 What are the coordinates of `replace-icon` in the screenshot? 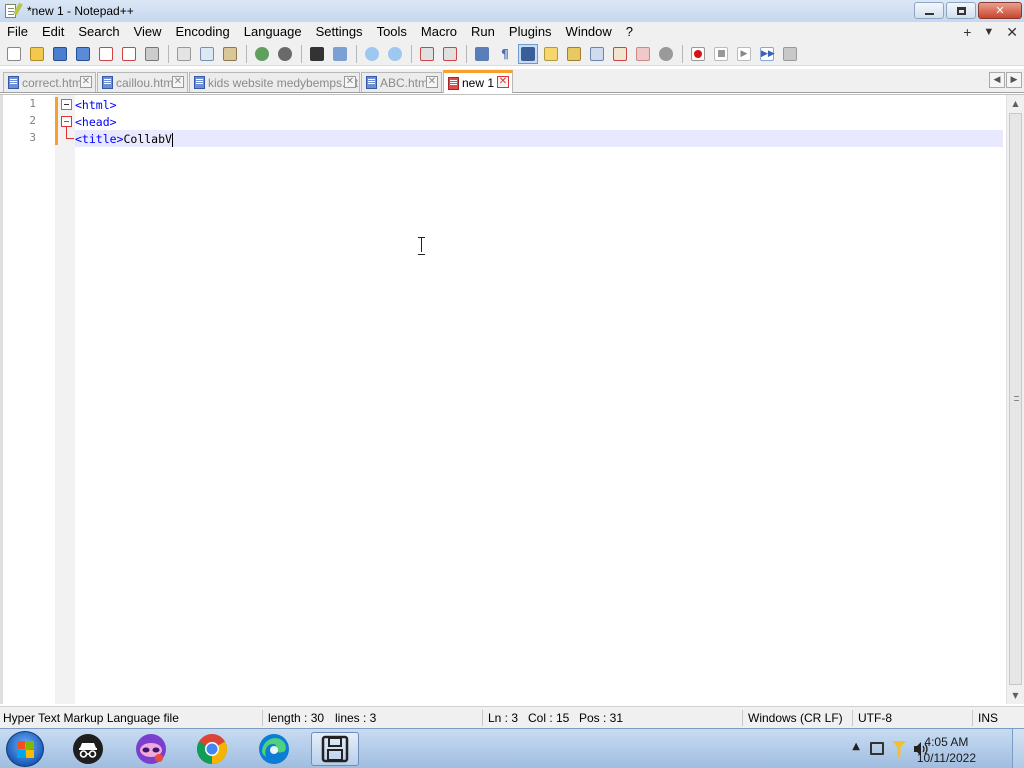 It's located at (340, 53).